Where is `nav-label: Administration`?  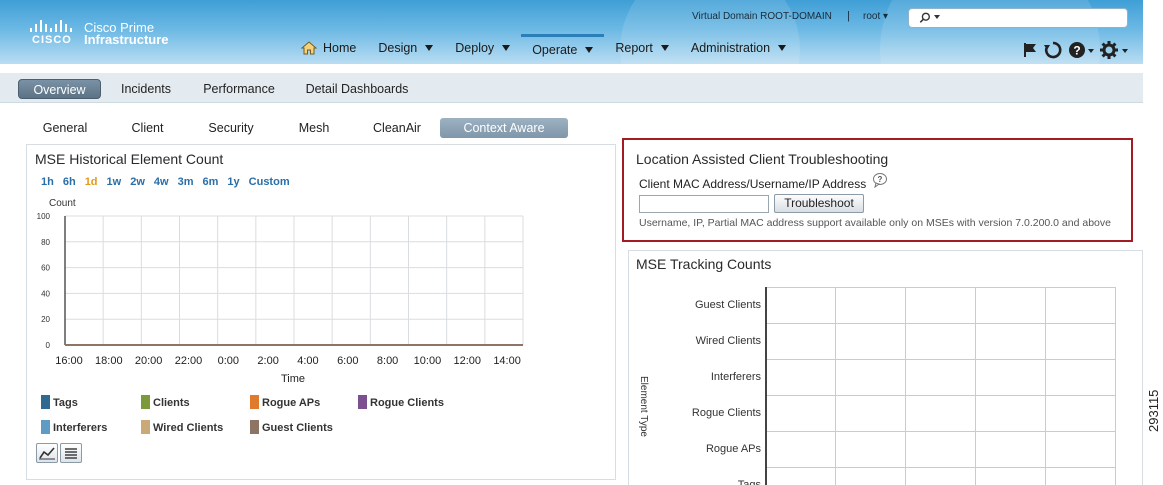 nav-label: Administration is located at coordinates (730, 48).